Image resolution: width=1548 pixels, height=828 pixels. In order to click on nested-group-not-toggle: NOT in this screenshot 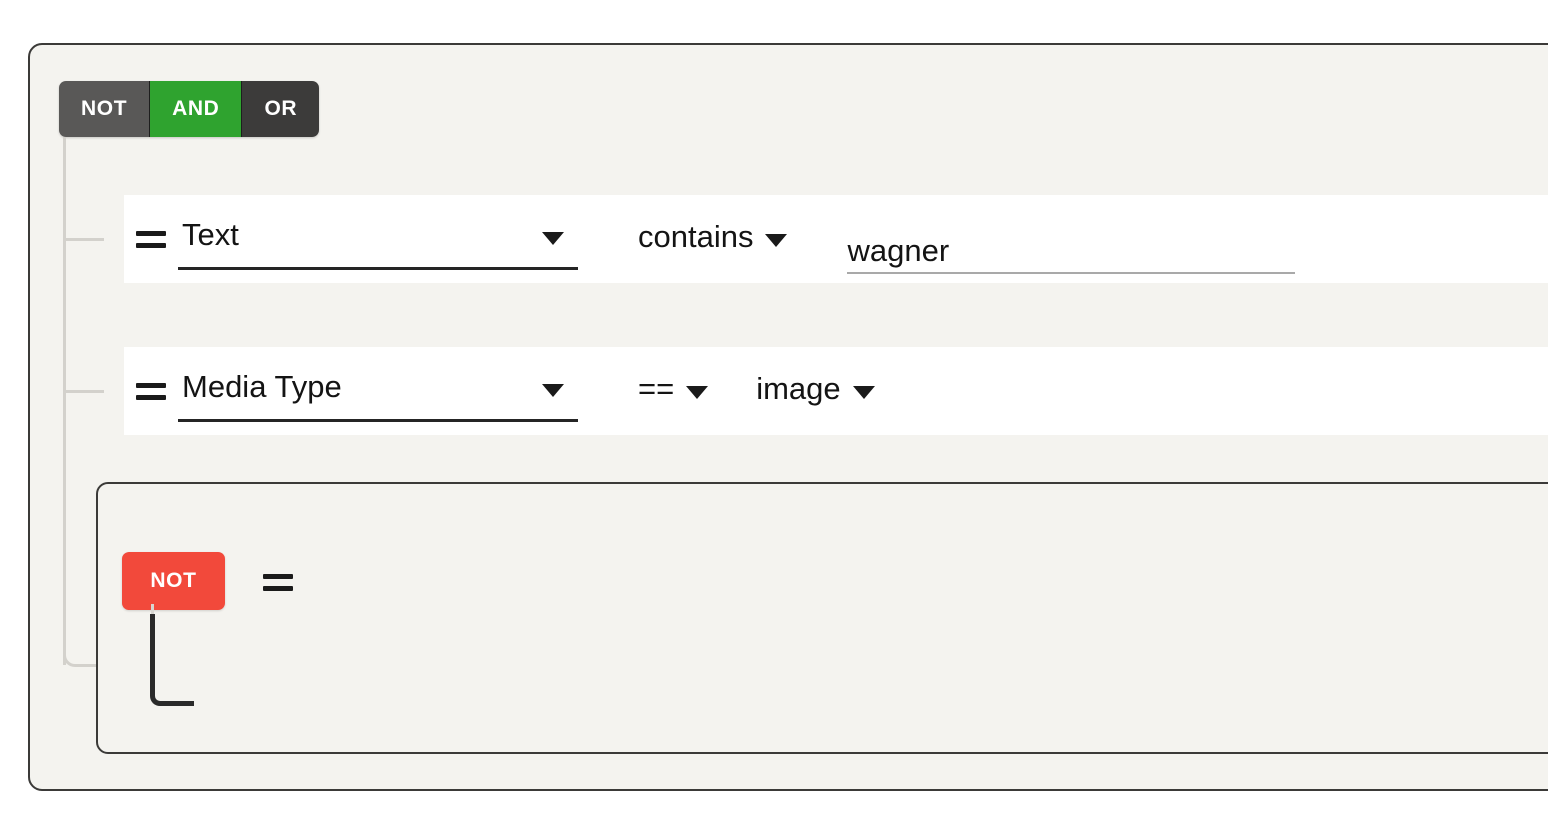, I will do `click(173, 581)`.